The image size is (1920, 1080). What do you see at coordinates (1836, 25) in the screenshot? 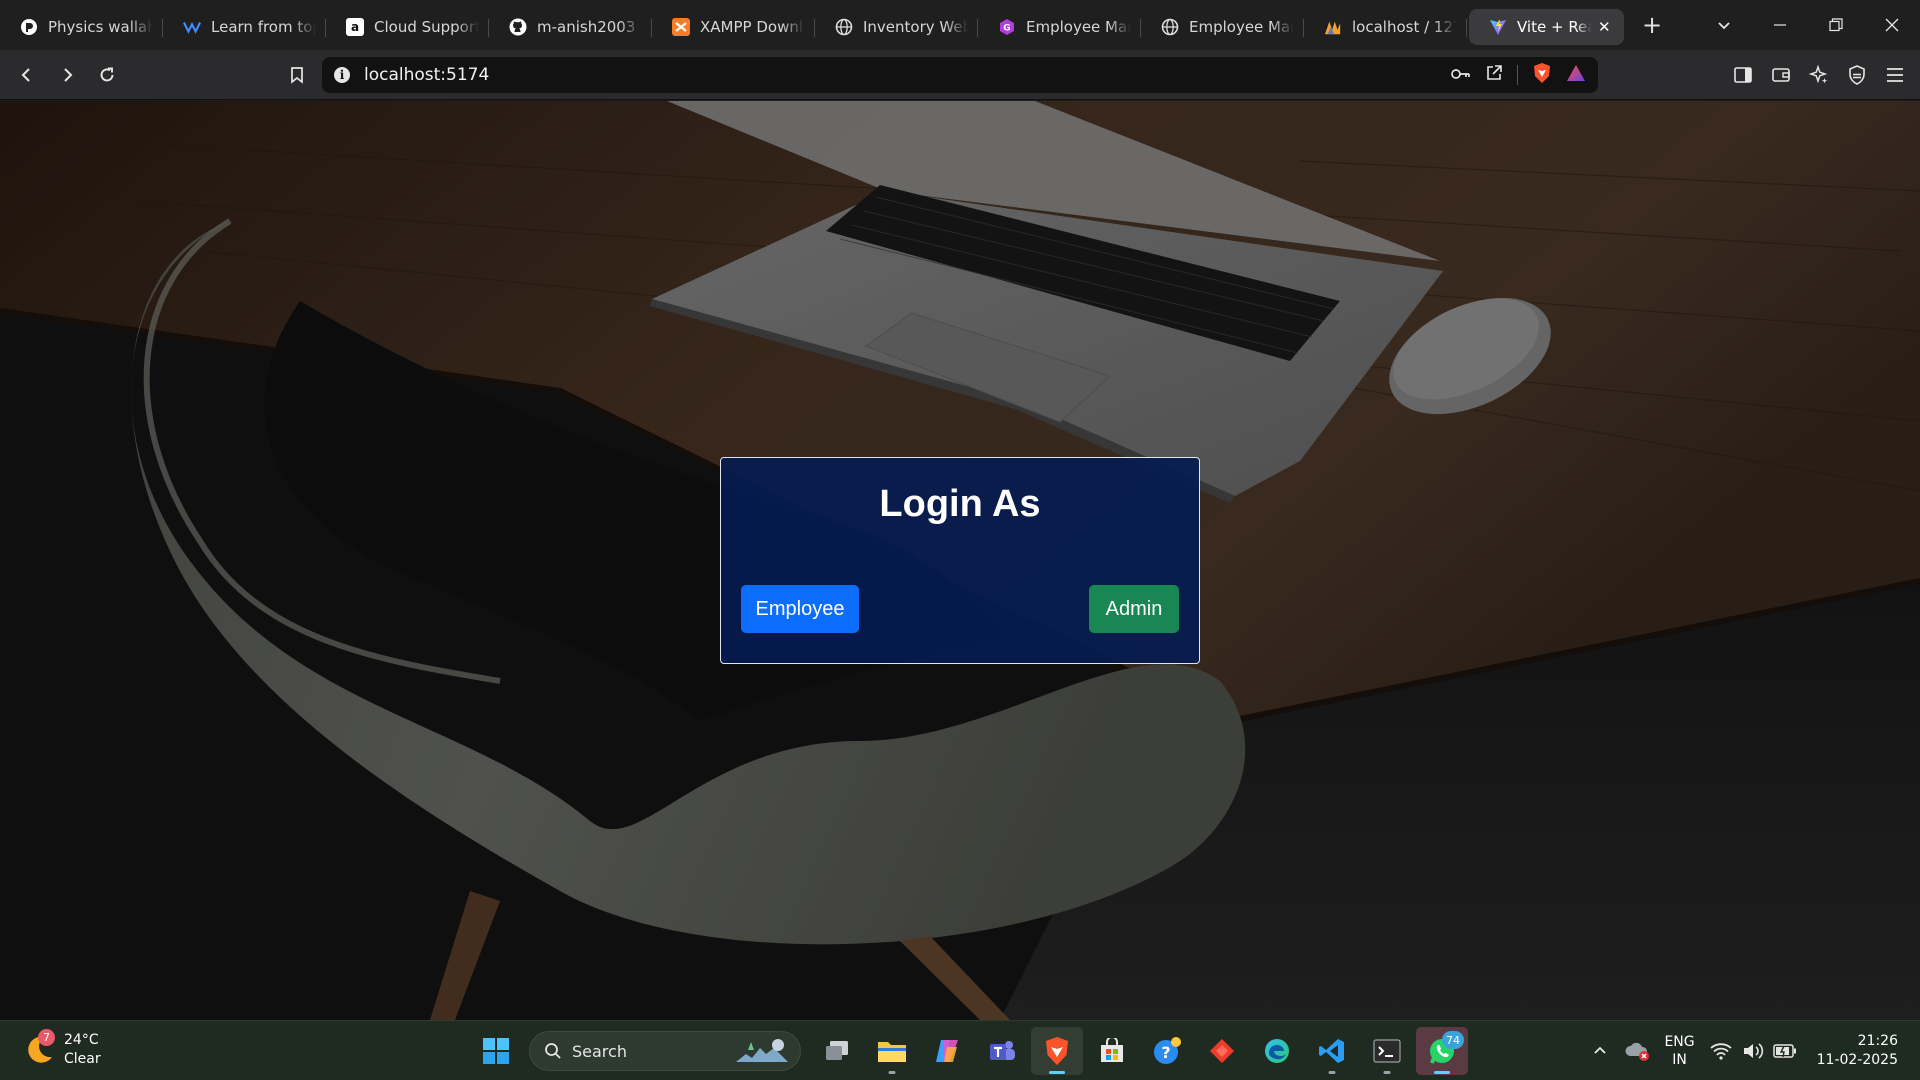
I see `restore-icon` at bounding box center [1836, 25].